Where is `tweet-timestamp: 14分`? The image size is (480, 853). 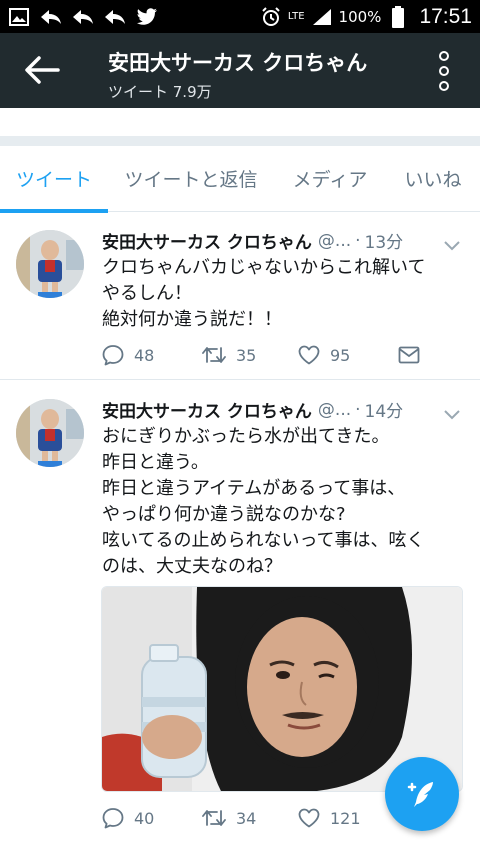 tweet-timestamp: 14分 is located at coordinates (384, 412).